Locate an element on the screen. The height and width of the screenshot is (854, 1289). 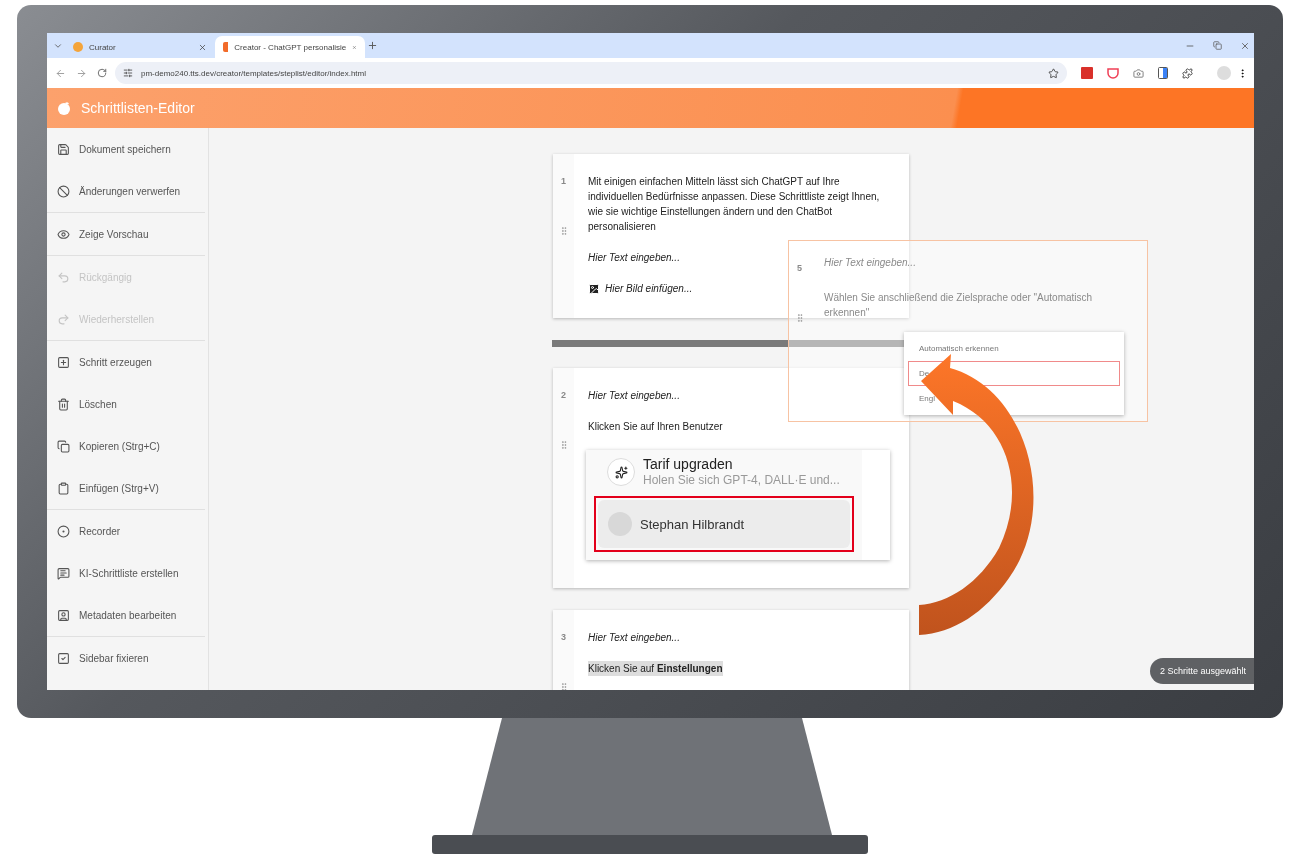
step-number: 1 is located at coordinates (563, 181).